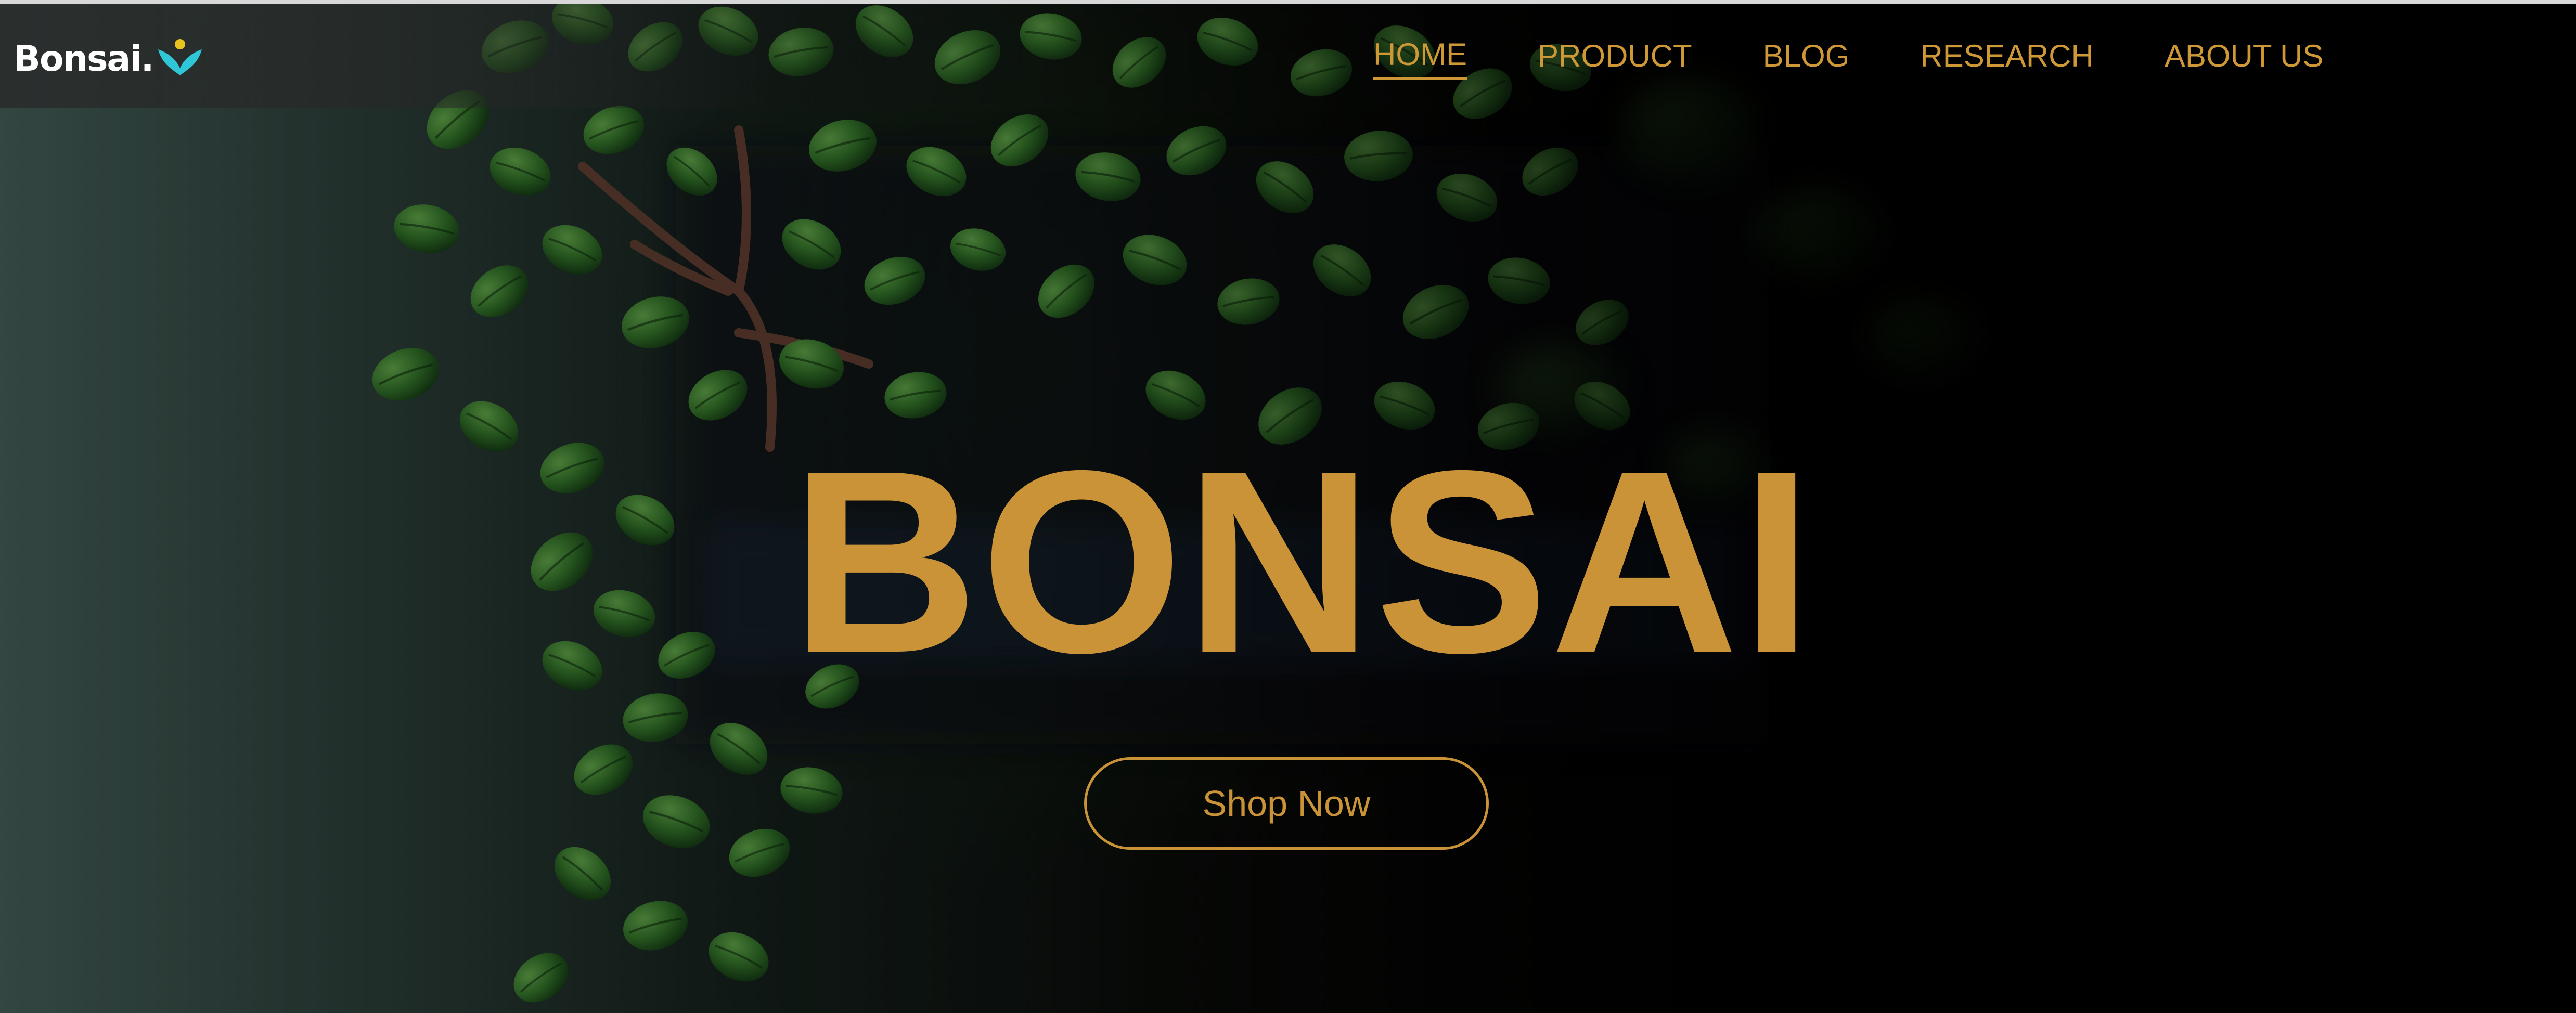 The image size is (2576, 1013). Describe the element at coordinates (84, 59) in the screenshot. I see `brand-name: Bonsai.` at that location.